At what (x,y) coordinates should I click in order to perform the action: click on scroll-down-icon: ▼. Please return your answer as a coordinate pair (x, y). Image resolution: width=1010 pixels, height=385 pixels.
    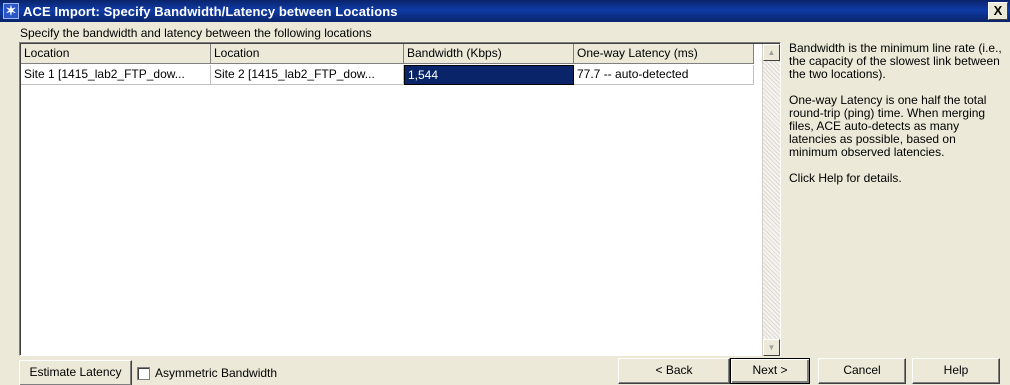
    Looking at the image, I should click on (771, 347).